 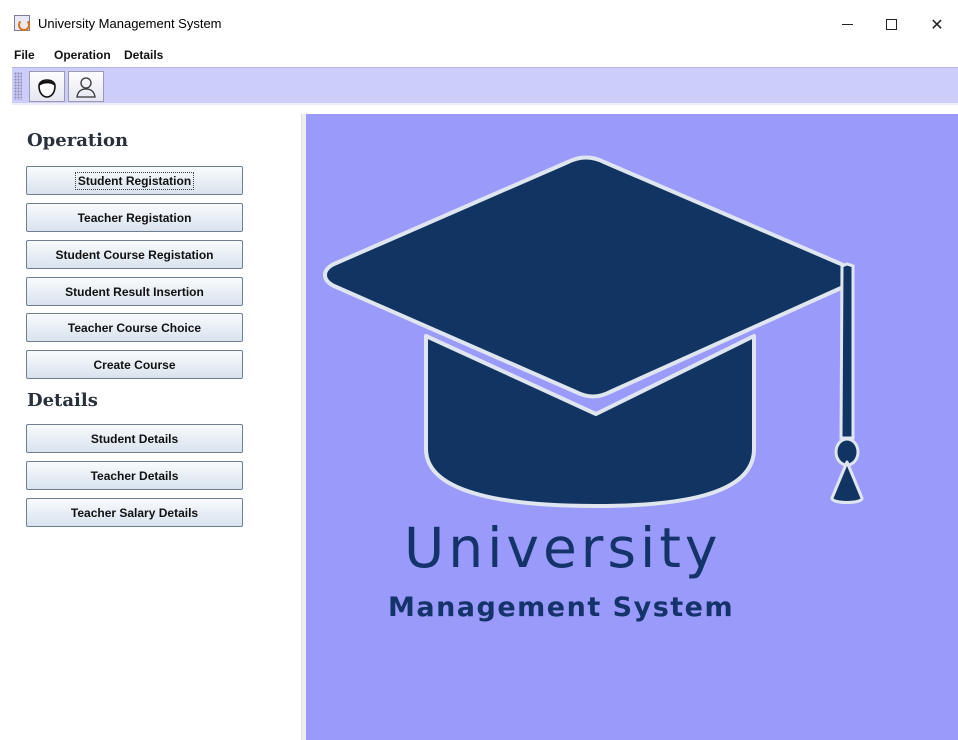 What do you see at coordinates (62, 400) in the screenshot?
I see `details-heading: Details` at bounding box center [62, 400].